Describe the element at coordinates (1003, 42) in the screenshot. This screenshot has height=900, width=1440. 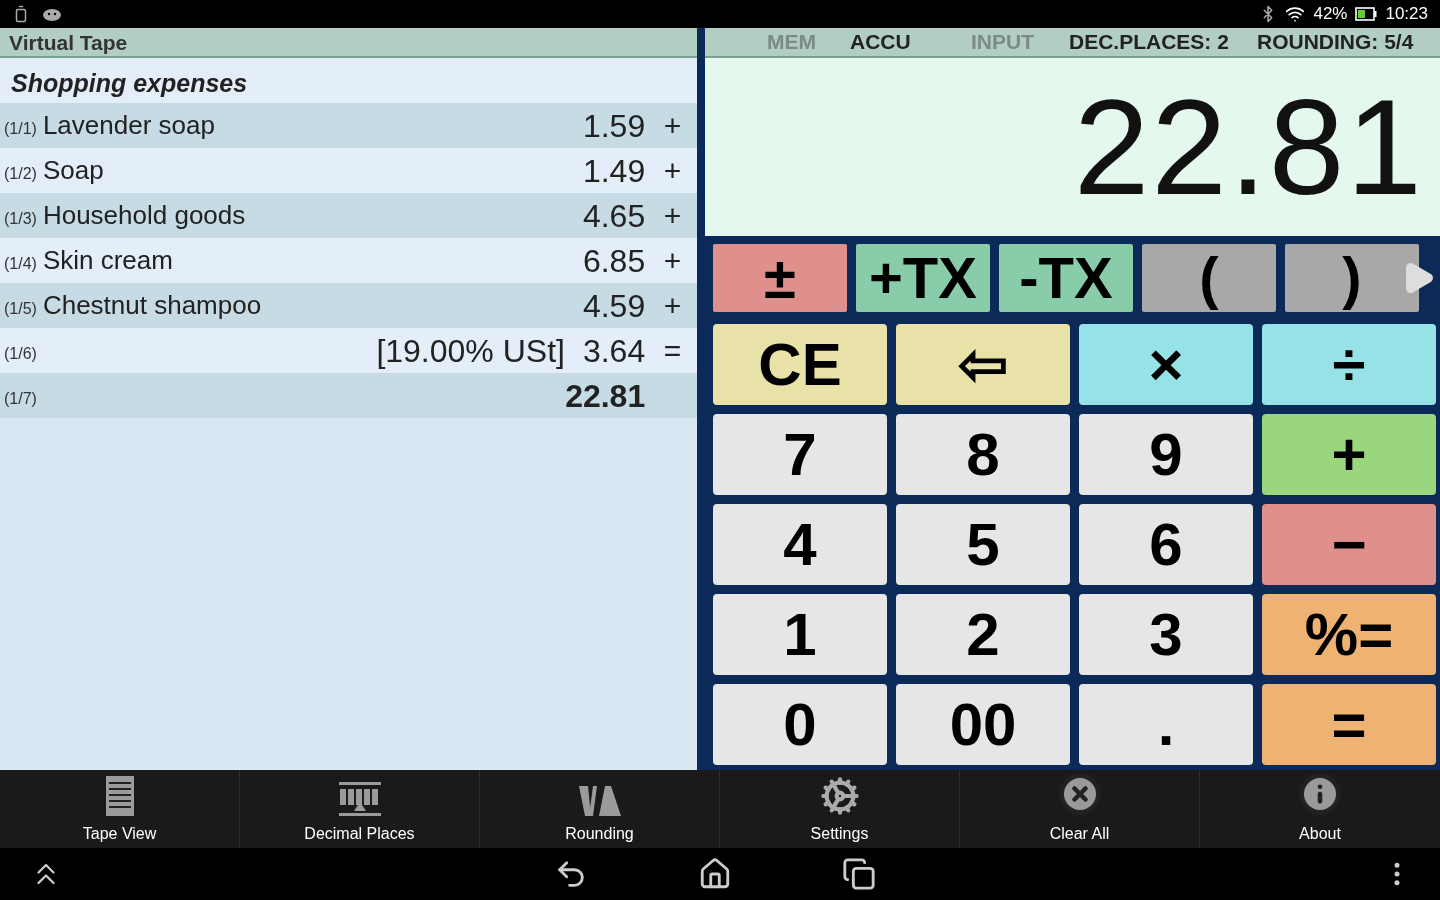
I see `status-indicator: INPUT` at that location.